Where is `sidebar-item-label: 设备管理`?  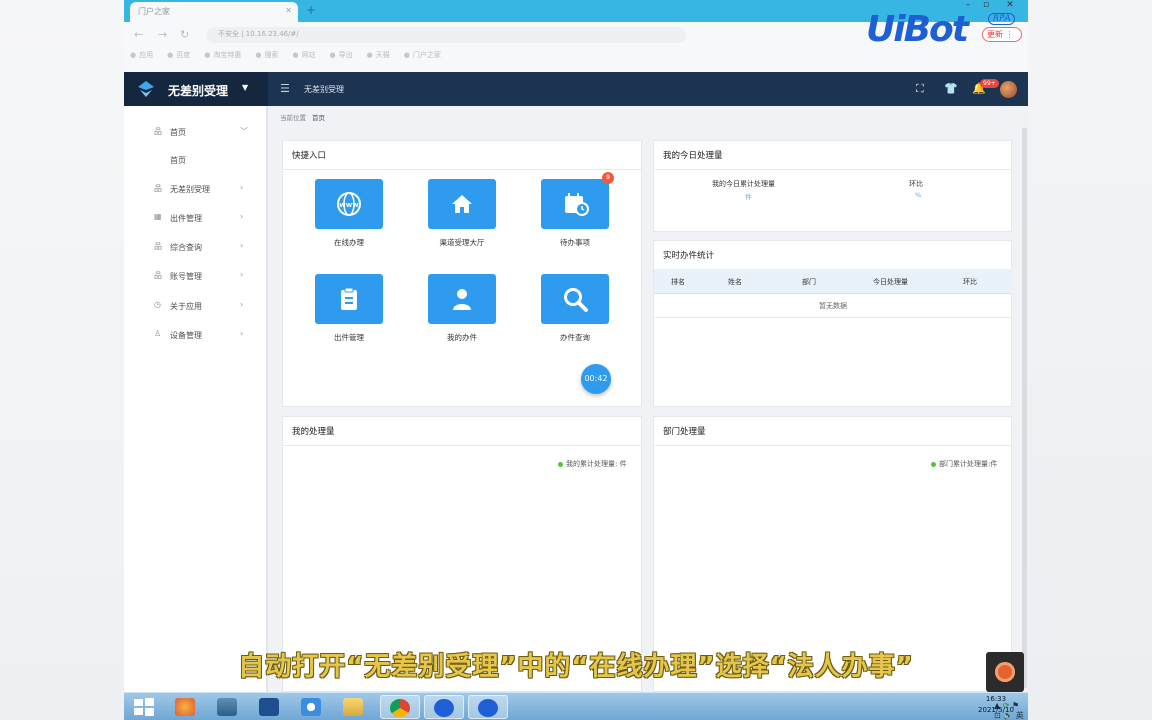
sidebar-item-label: 设备管理 is located at coordinates (186, 335).